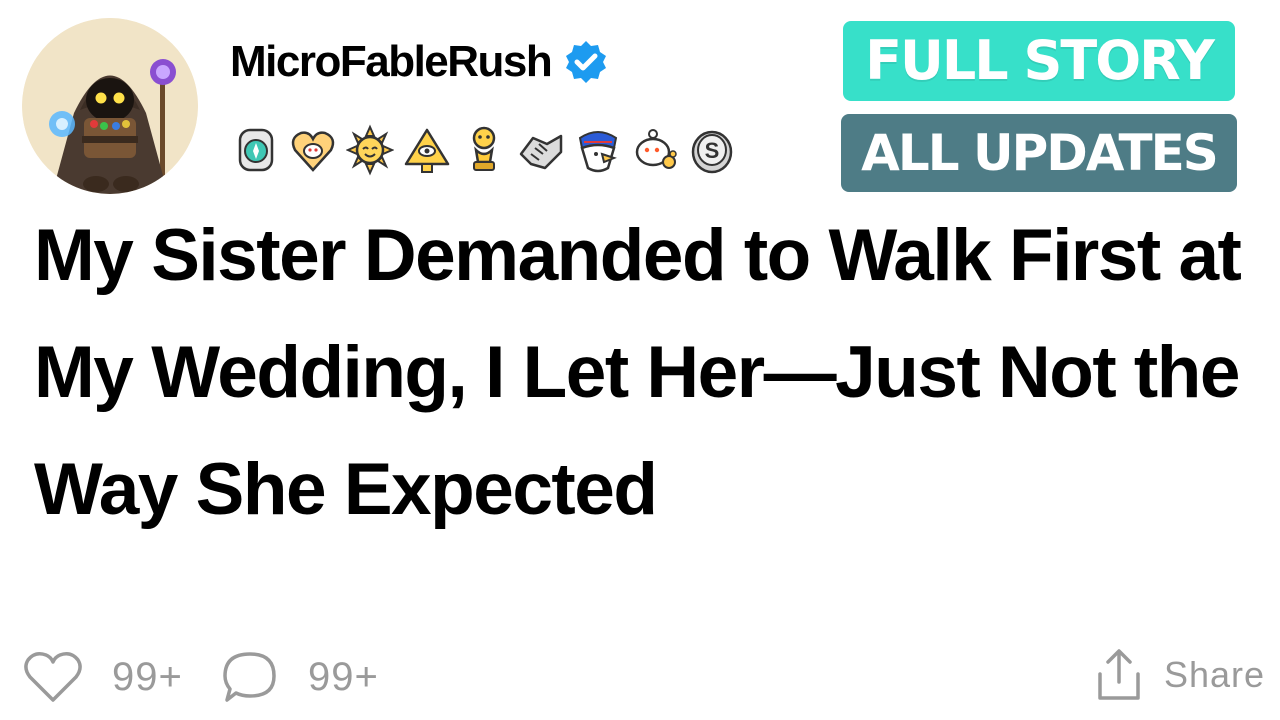 The width and height of the screenshot is (1280, 720). Describe the element at coordinates (313, 150) in the screenshot. I see `heart-snoo-icon` at that location.